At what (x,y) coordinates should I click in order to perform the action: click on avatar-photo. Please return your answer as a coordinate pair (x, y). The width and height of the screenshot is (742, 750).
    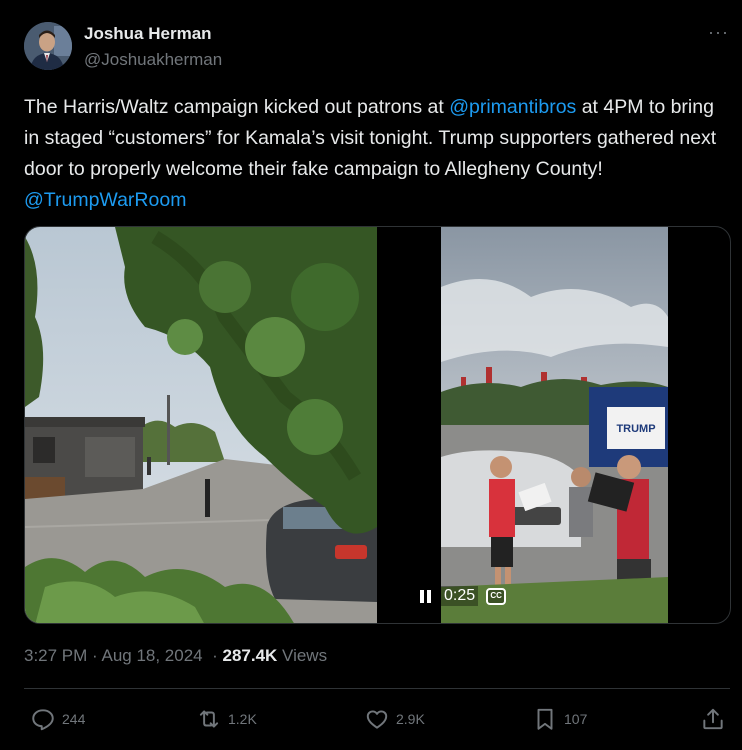
    Looking at the image, I should click on (48, 46).